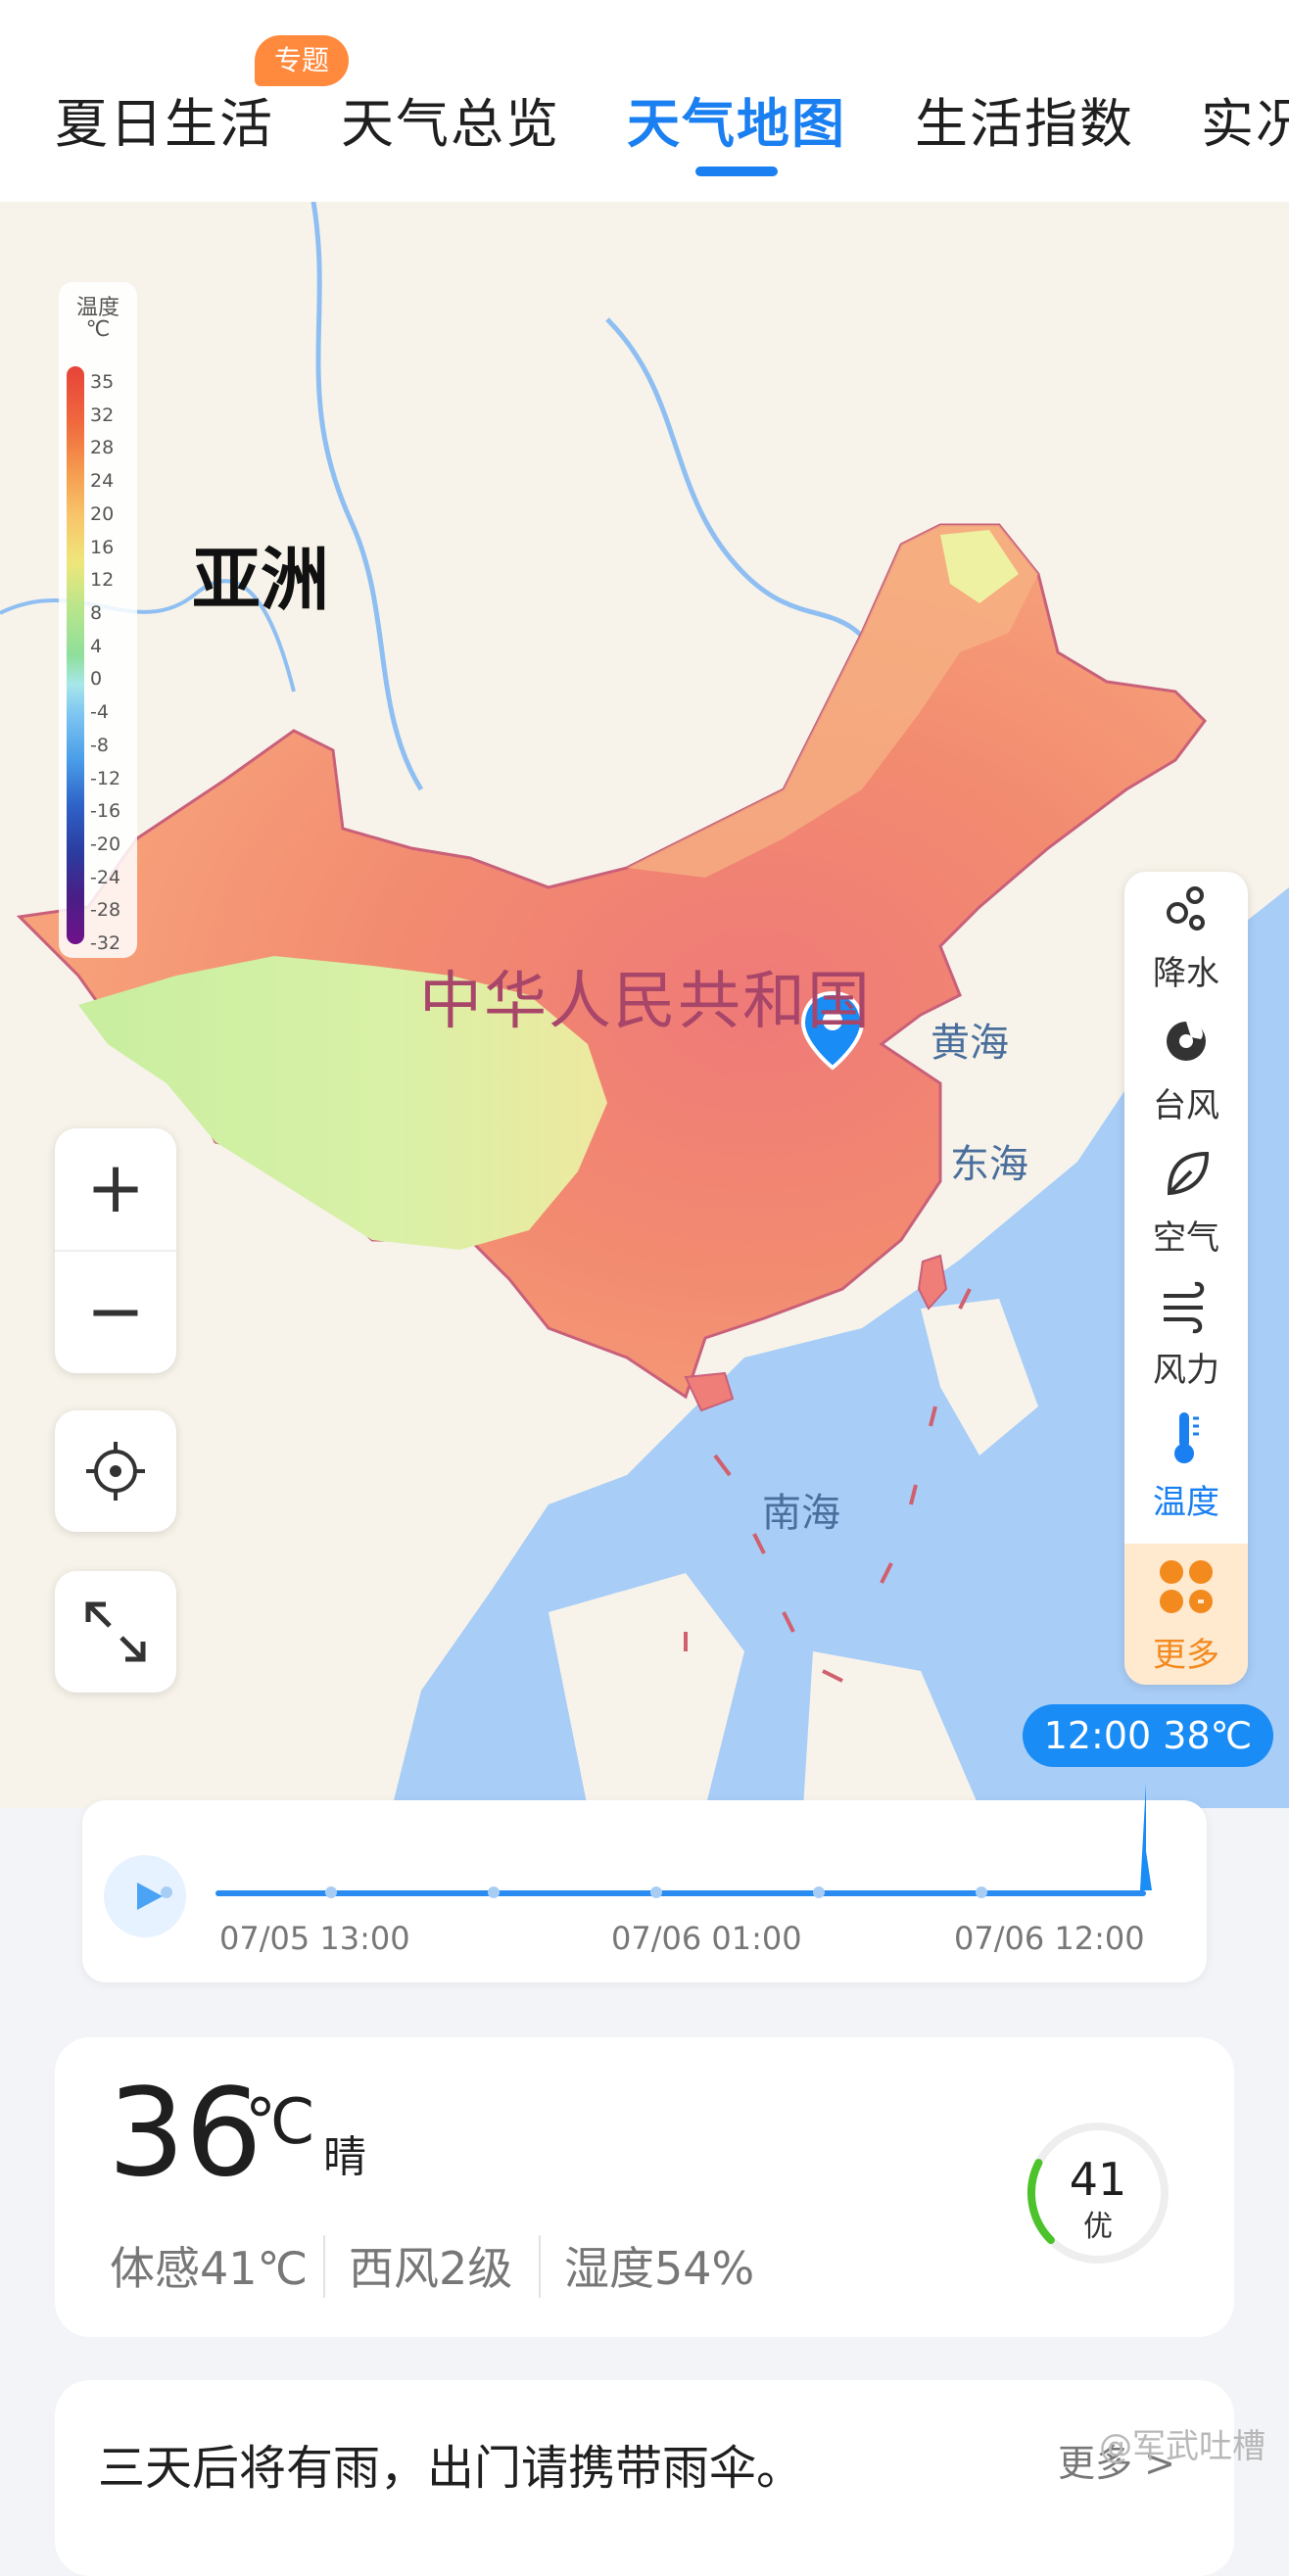  I want to click on crosshair-icon, so click(115, 1471).